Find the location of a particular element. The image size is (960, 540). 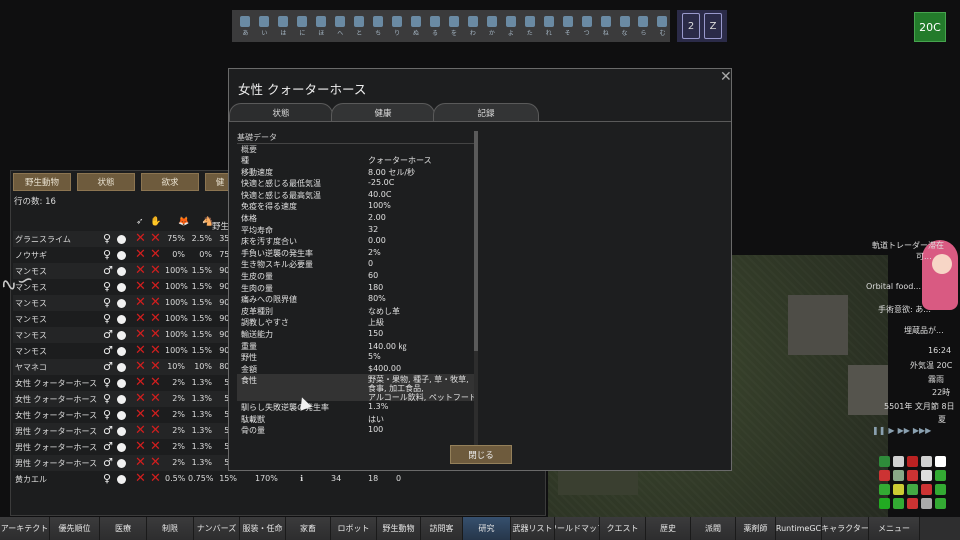

stat-row: 種 クォーターホース is located at coordinates (355, 160).